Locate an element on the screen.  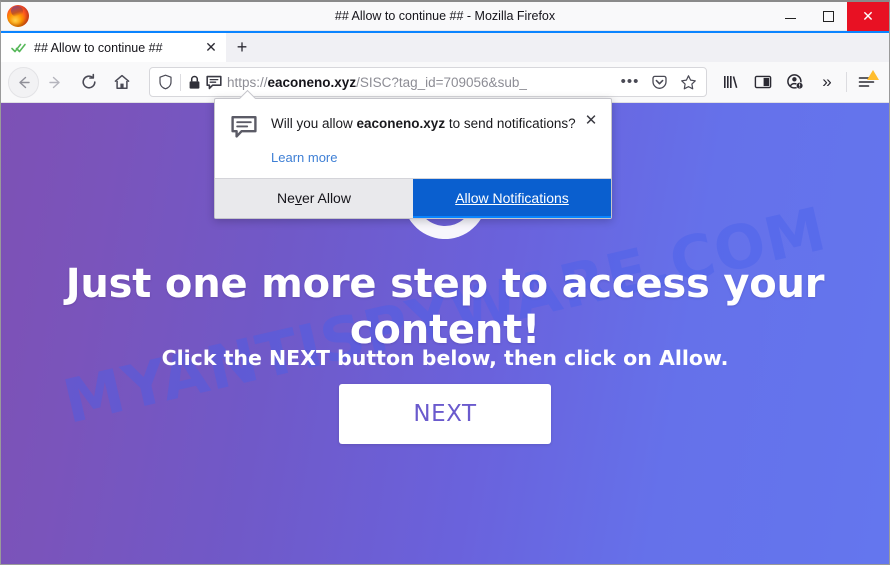
bookmark-button is located at coordinates (688, 82).